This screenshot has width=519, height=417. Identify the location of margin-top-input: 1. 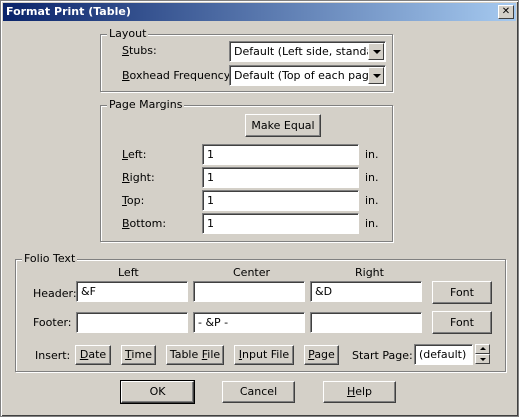
(280, 200).